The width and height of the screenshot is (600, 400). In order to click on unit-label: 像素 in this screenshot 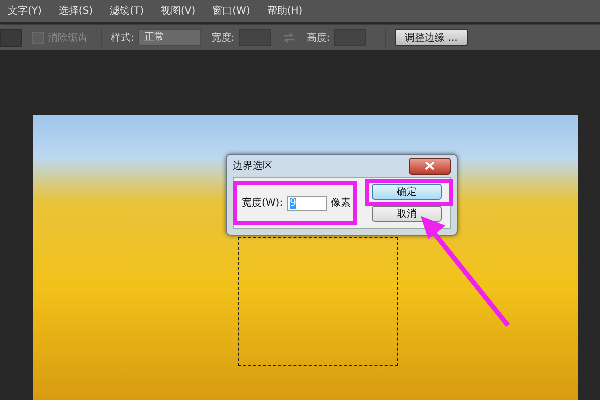, I will do `click(341, 203)`.